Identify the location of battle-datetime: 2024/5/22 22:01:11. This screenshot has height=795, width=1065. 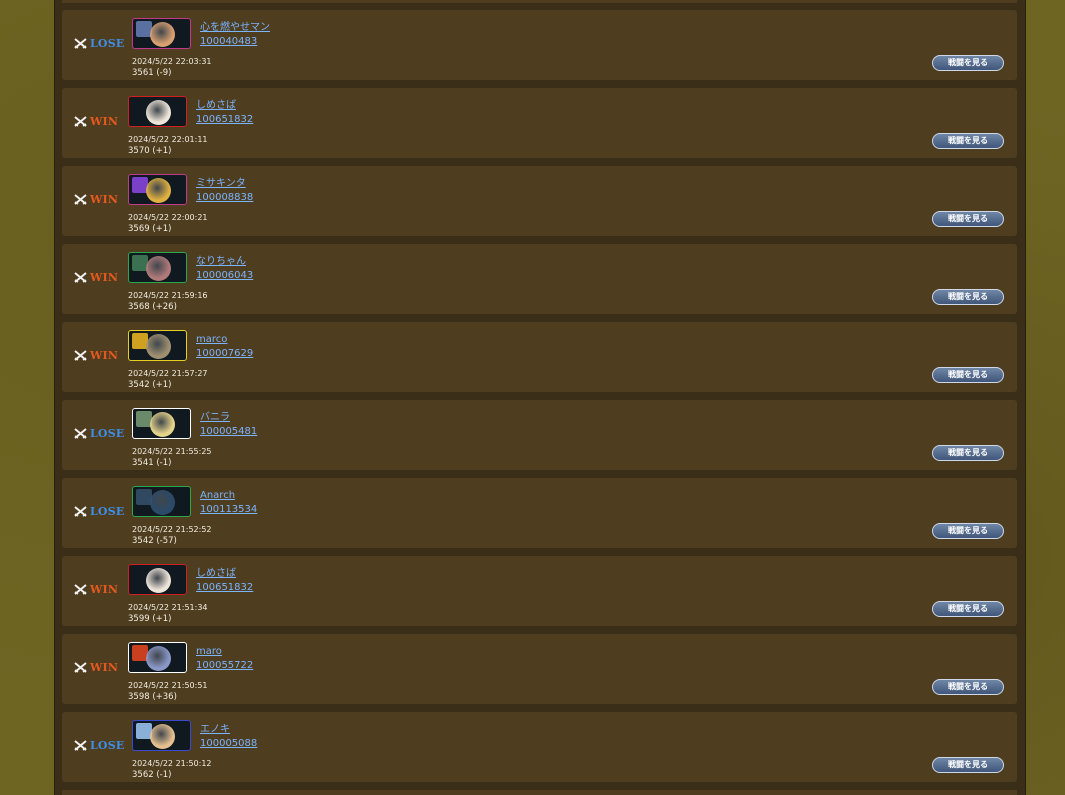
(168, 139).